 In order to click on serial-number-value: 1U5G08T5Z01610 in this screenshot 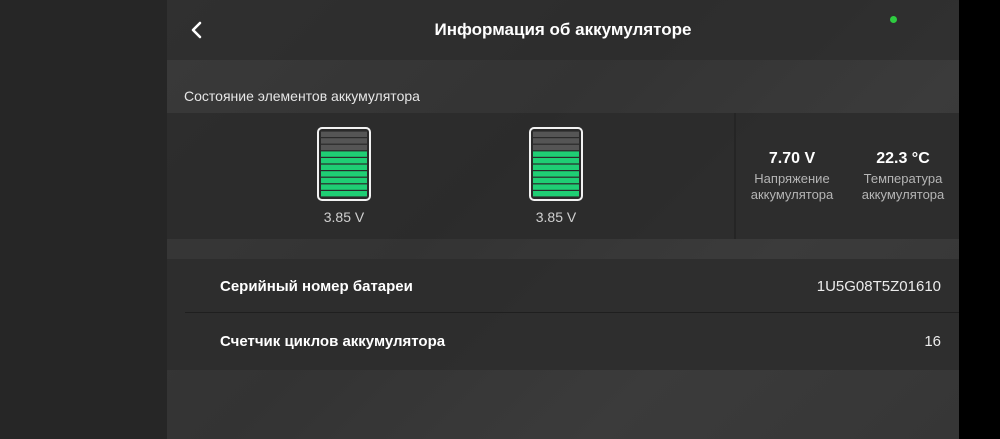, I will do `click(878, 286)`.